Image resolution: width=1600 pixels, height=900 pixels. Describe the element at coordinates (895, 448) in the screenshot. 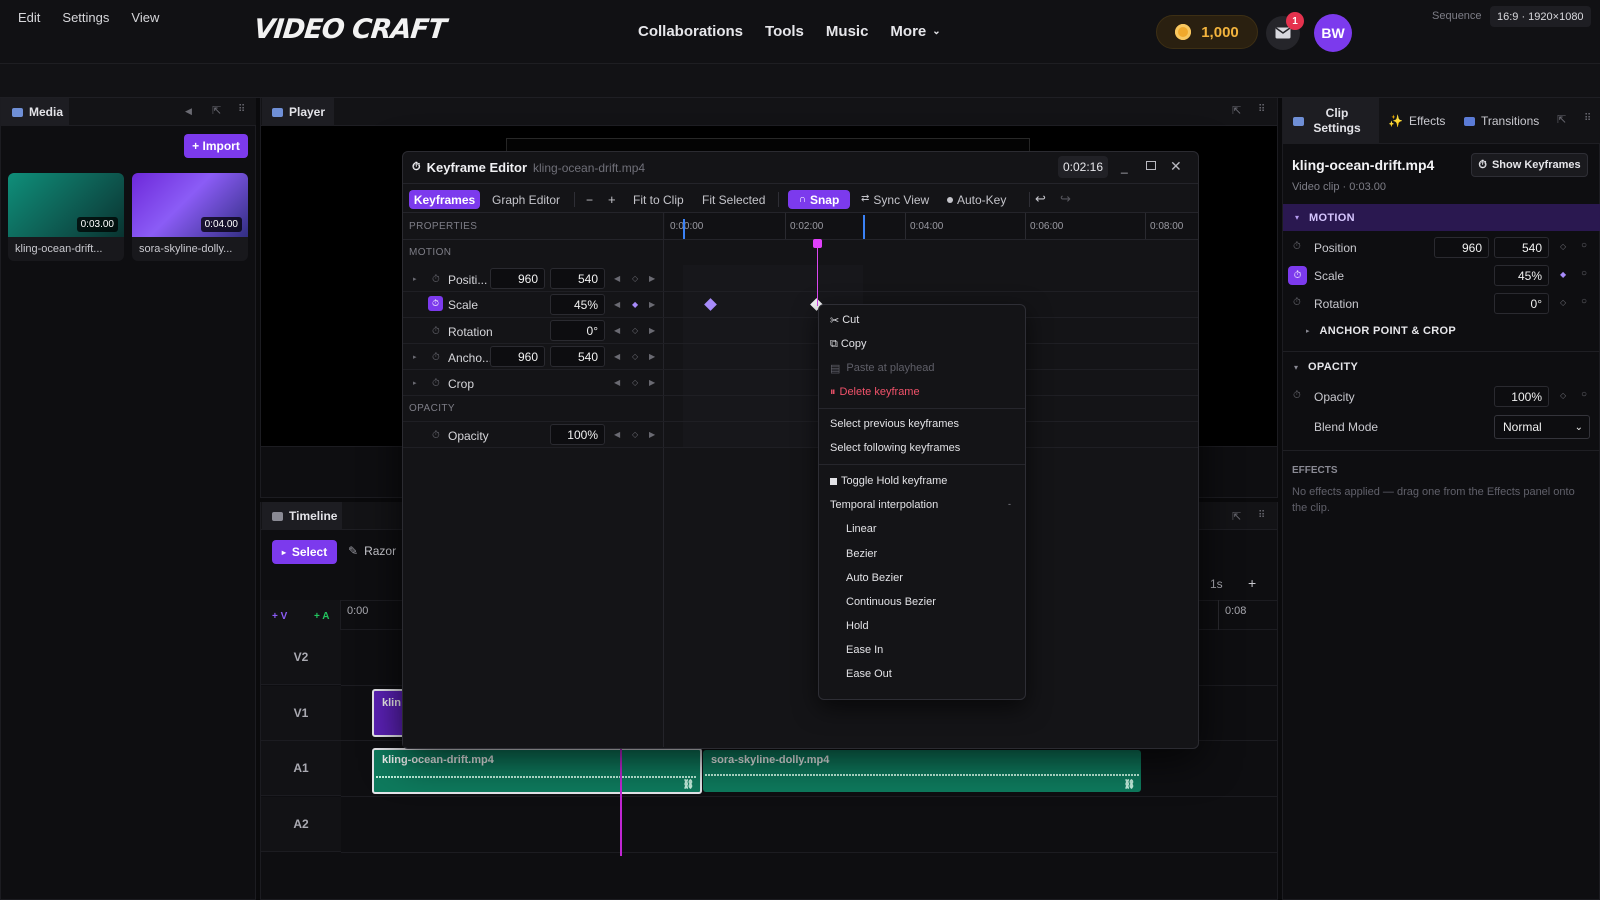

I see `menu-item-select-following: Select following keyframes` at that location.